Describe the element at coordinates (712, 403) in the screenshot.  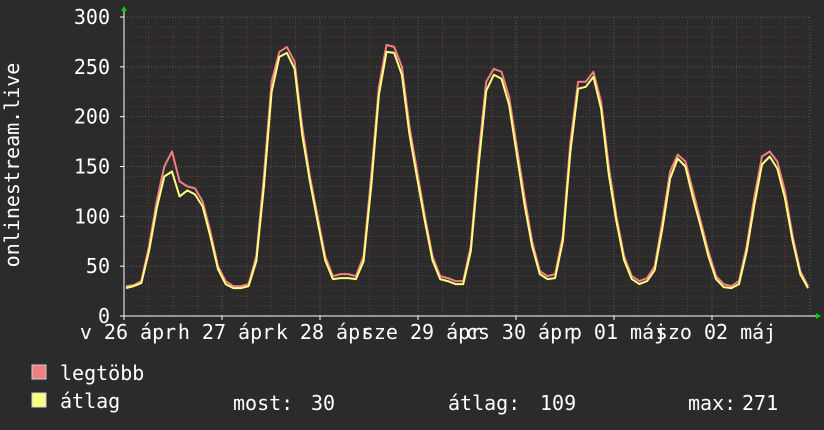
I see `stat-max-label: max:` at that location.